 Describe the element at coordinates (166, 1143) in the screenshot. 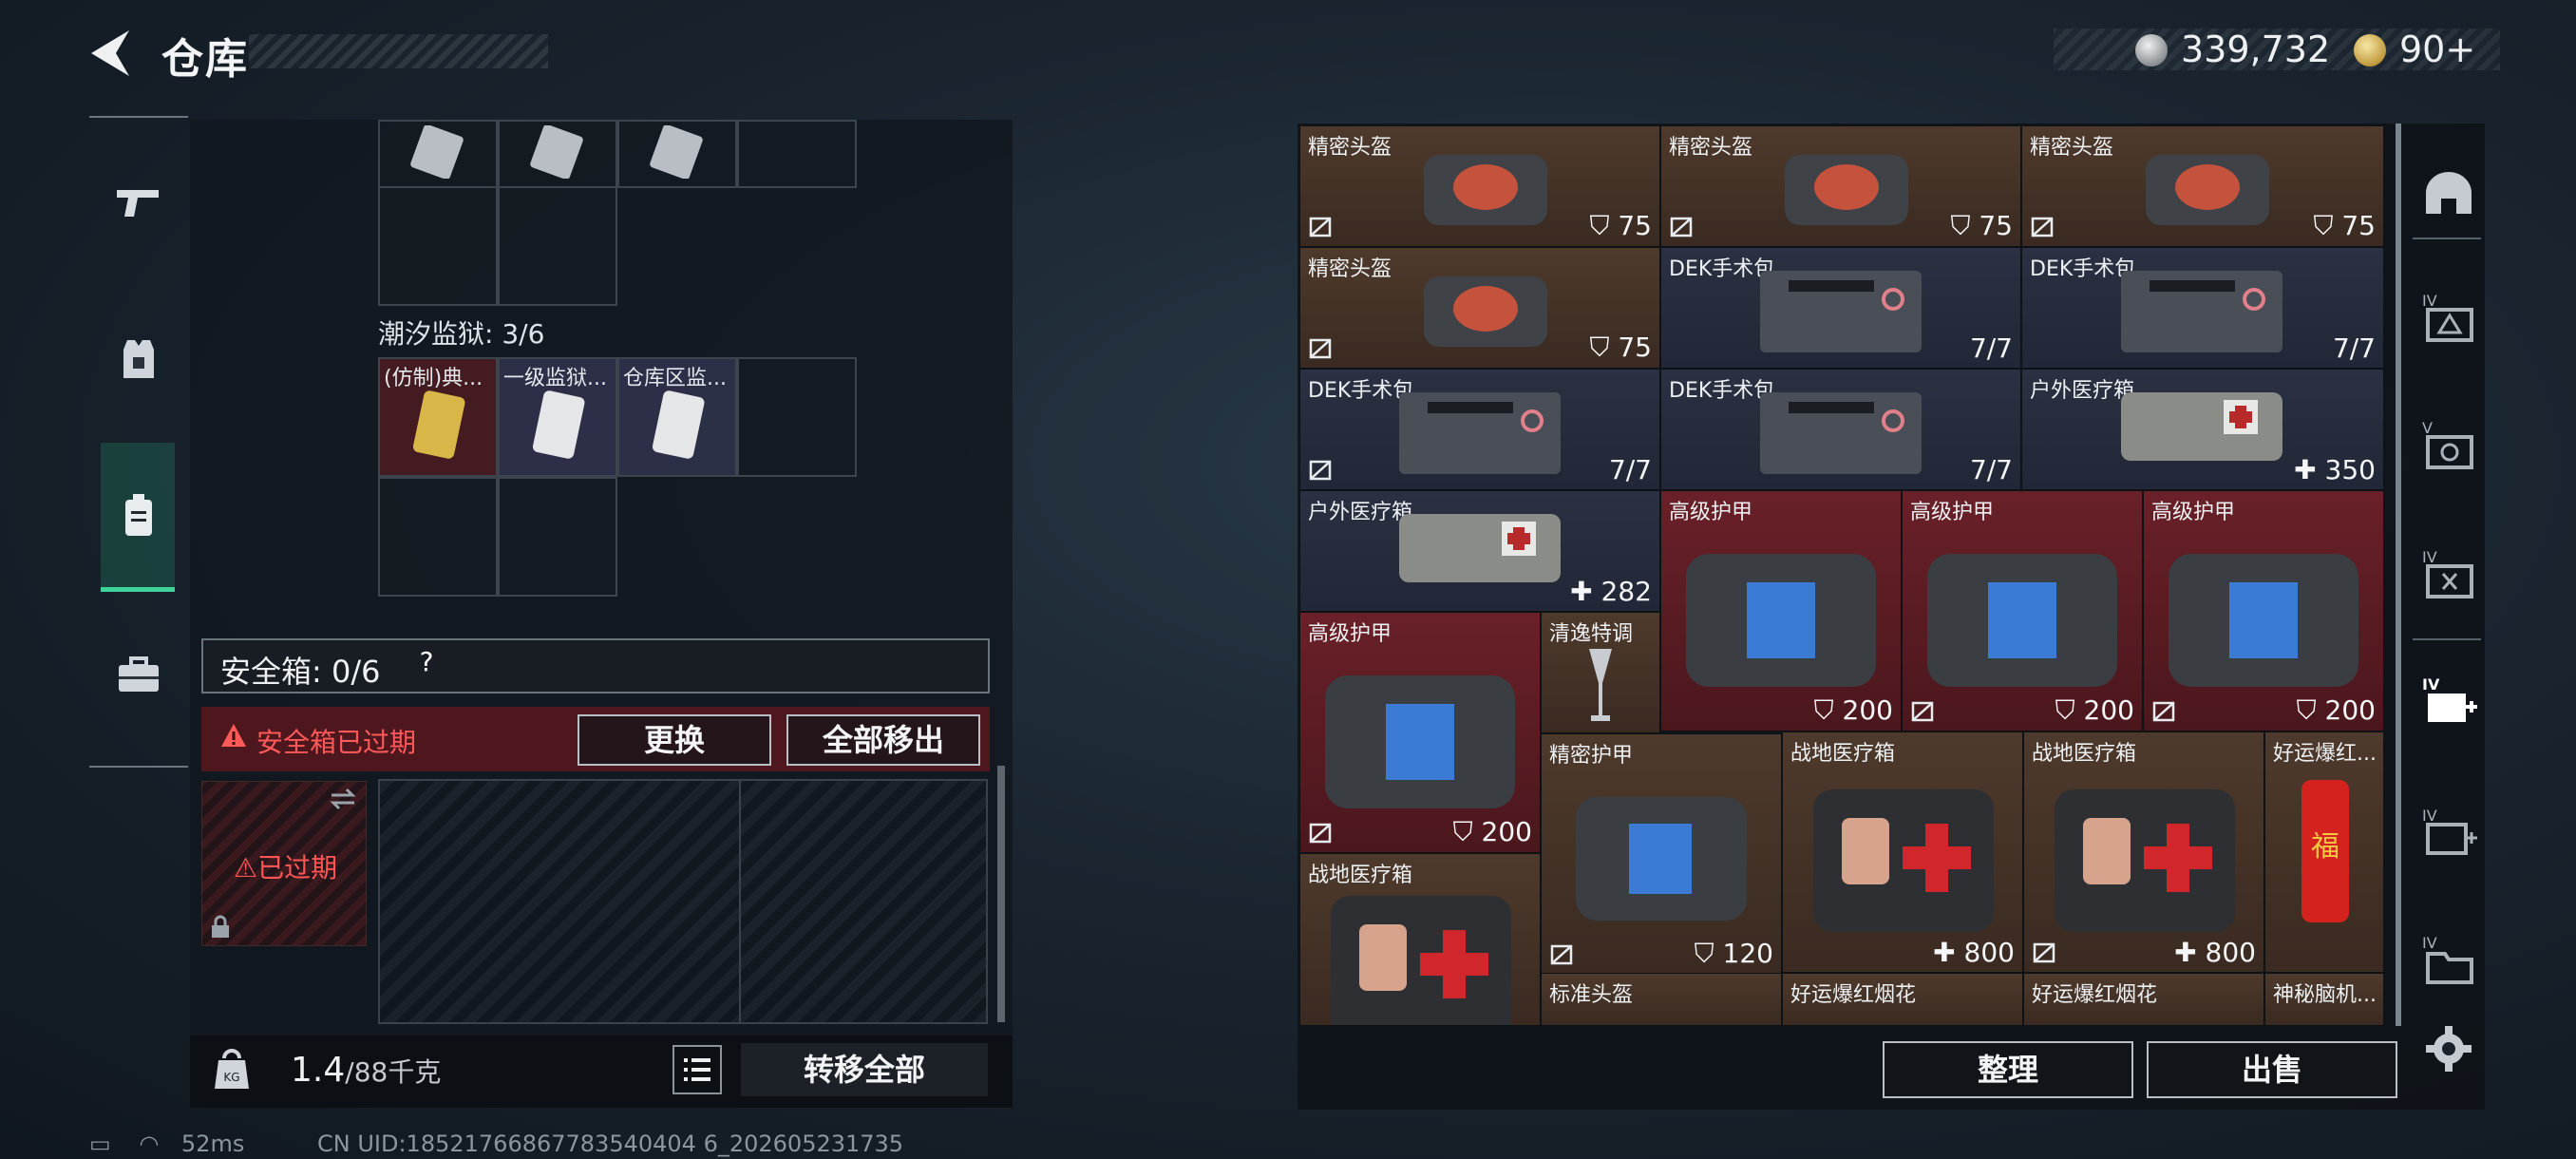

I see `network-status: ▭ ◠ 52ms` at that location.